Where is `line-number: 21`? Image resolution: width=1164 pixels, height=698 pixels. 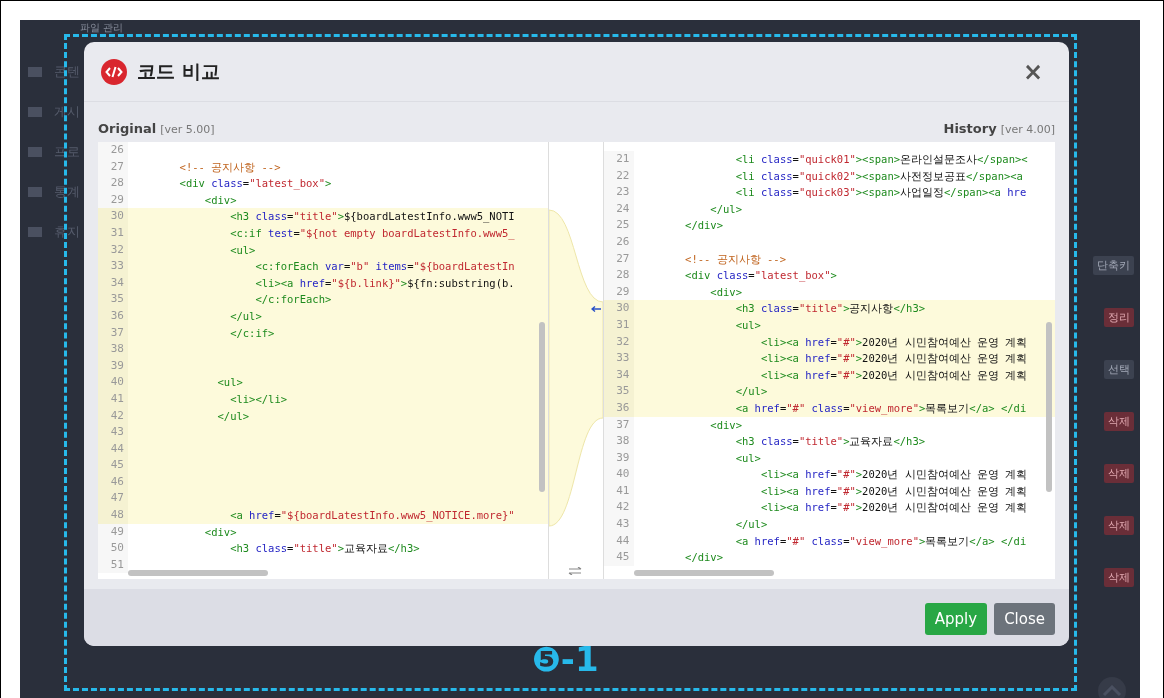 line-number: 21 is located at coordinates (618, 159).